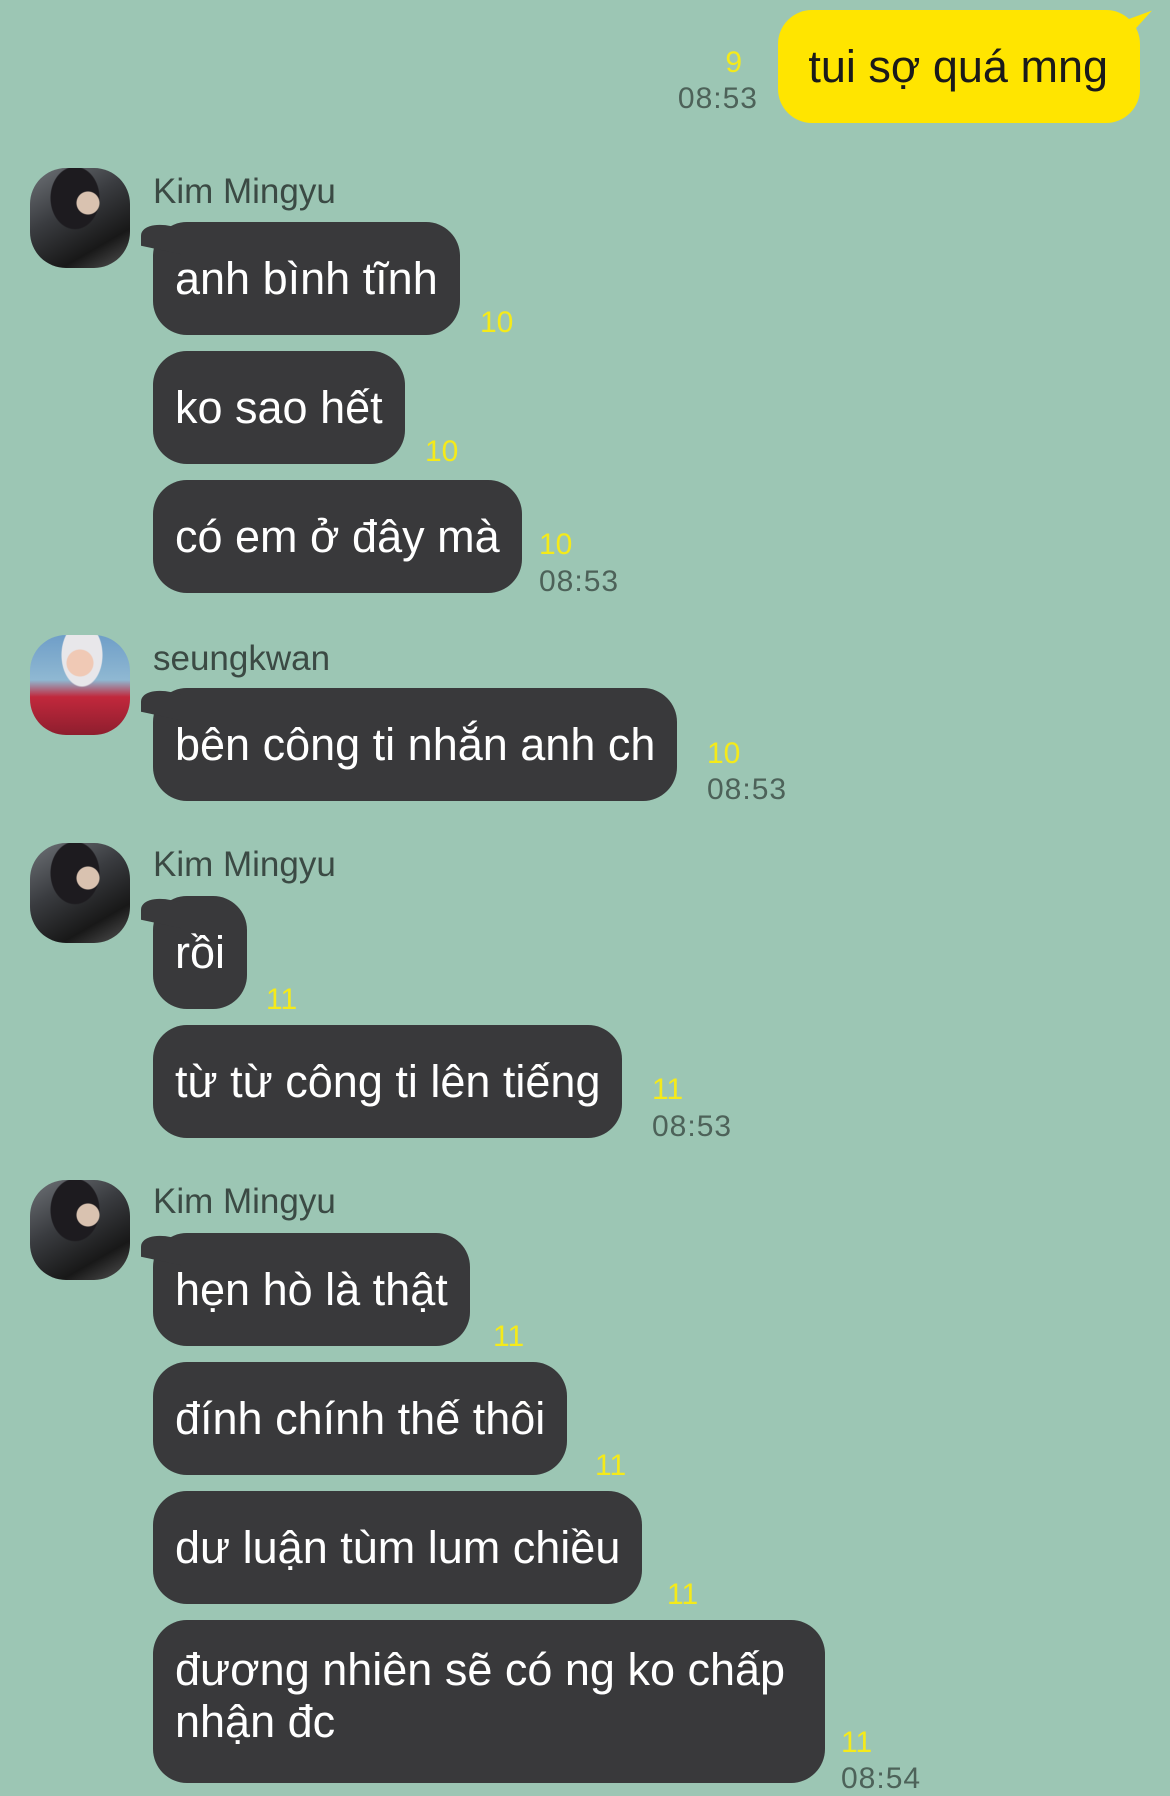 The width and height of the screenshot is (1170, 1796). Describe the element at coordinates (398, 1547) in the screenshot. I see `incoming-bubble: dư luận tùm lum chiều` at that location.